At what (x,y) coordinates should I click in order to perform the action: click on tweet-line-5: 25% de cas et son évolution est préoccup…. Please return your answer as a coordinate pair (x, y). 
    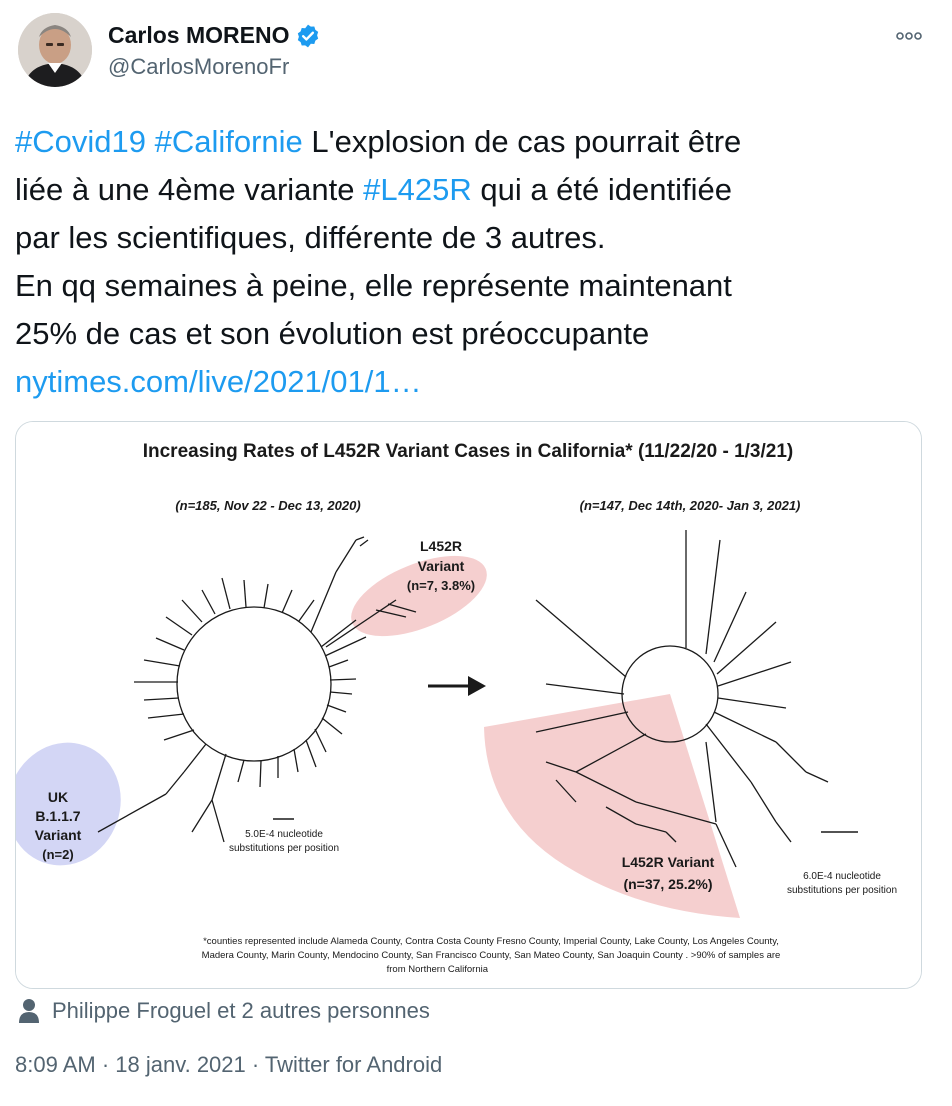
    Looking at the image, I should click on (332, 333).